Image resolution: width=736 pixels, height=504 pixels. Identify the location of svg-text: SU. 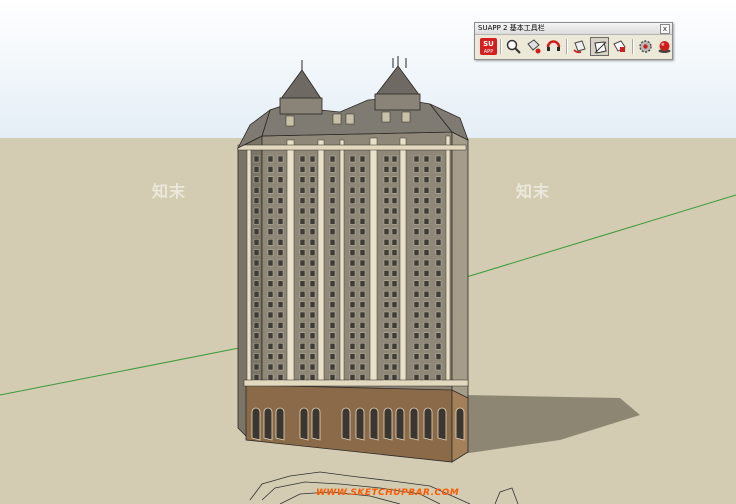
(488, 44).